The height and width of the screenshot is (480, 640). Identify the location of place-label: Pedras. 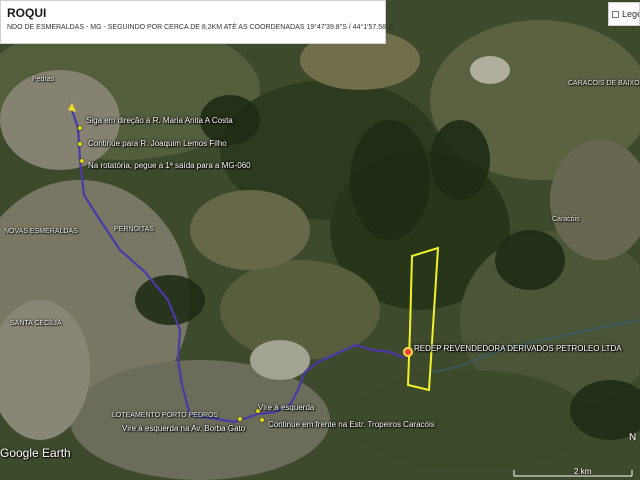
(43, 79).